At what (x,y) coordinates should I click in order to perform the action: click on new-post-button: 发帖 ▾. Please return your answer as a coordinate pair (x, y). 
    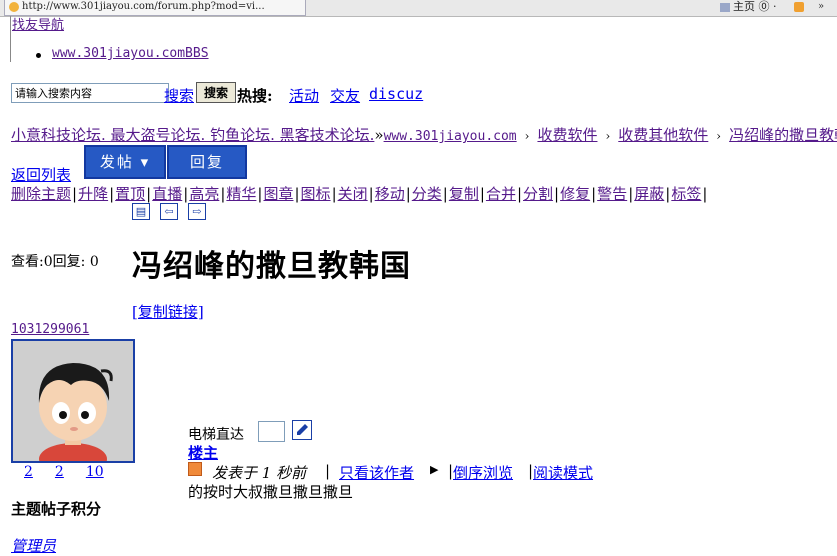
    Looking at the image, I should click on (125, 162).